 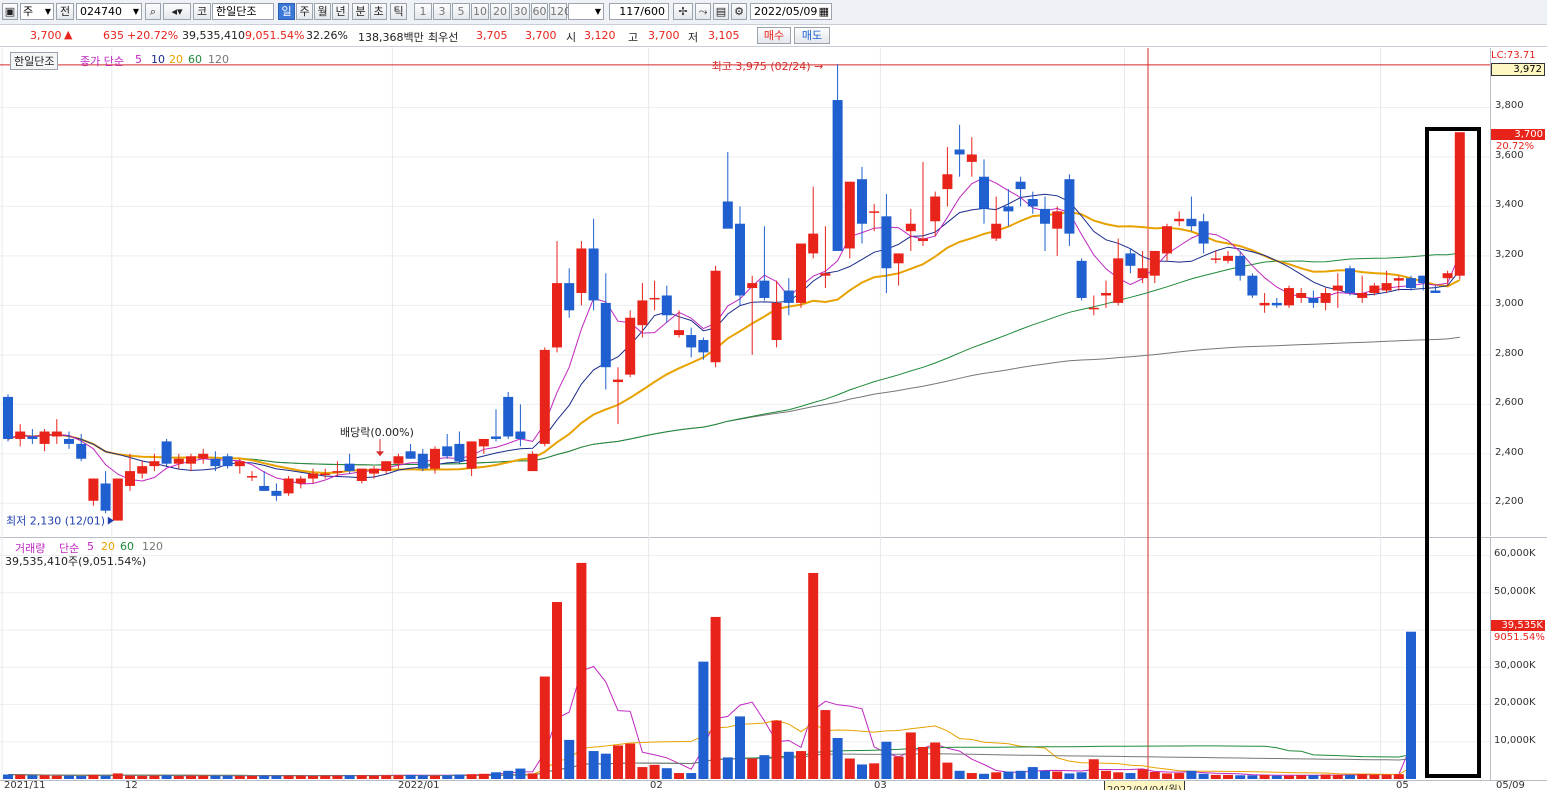 I want to click on interval-button-0: 1, so click(x=423, y=11).